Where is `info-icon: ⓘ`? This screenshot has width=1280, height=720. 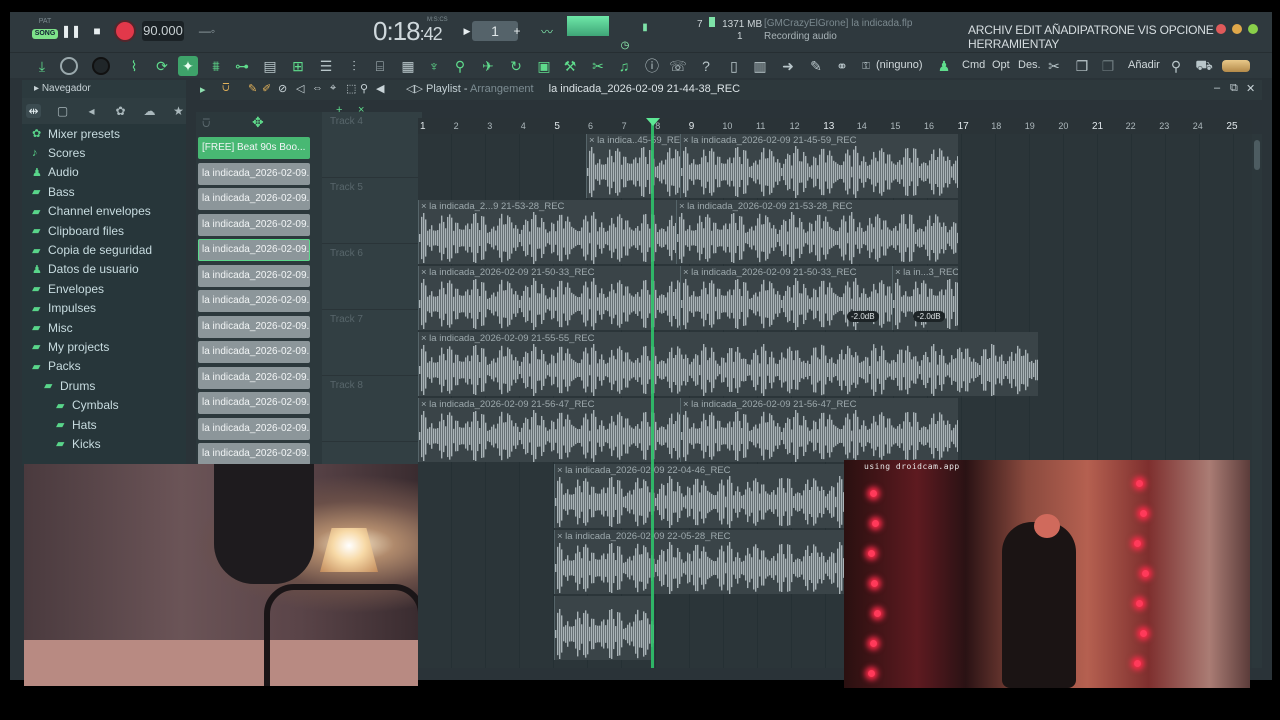
info-icon: ⓘ is located at coordinates (652, 66).